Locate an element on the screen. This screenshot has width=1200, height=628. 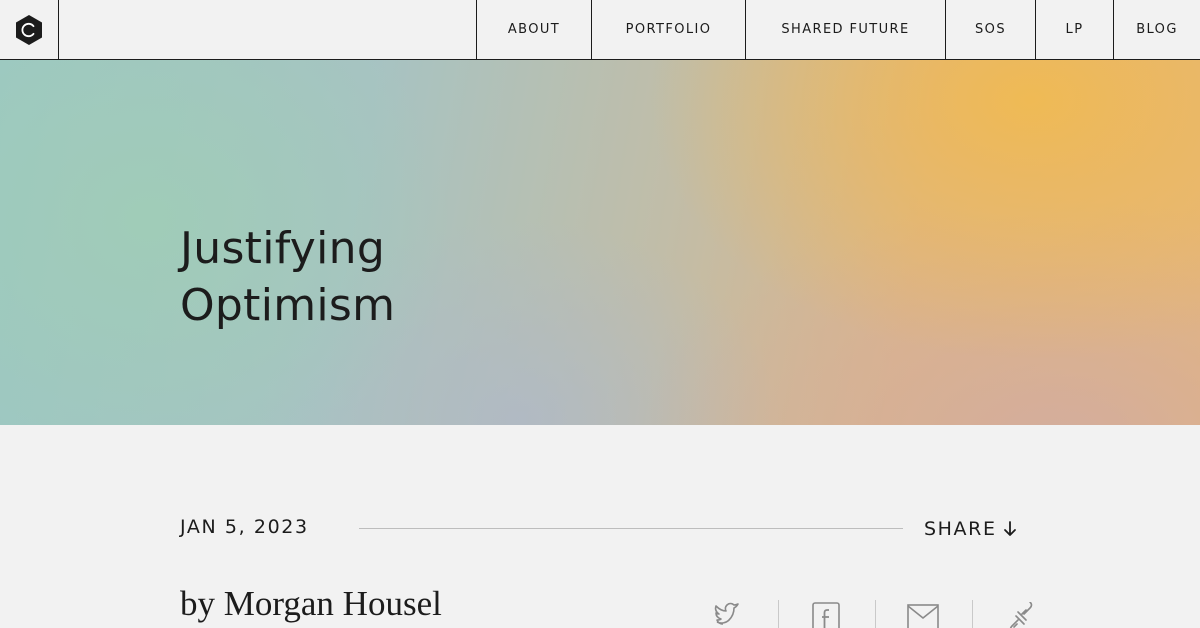
twitter-share-button is located at coordinates (729, 615).